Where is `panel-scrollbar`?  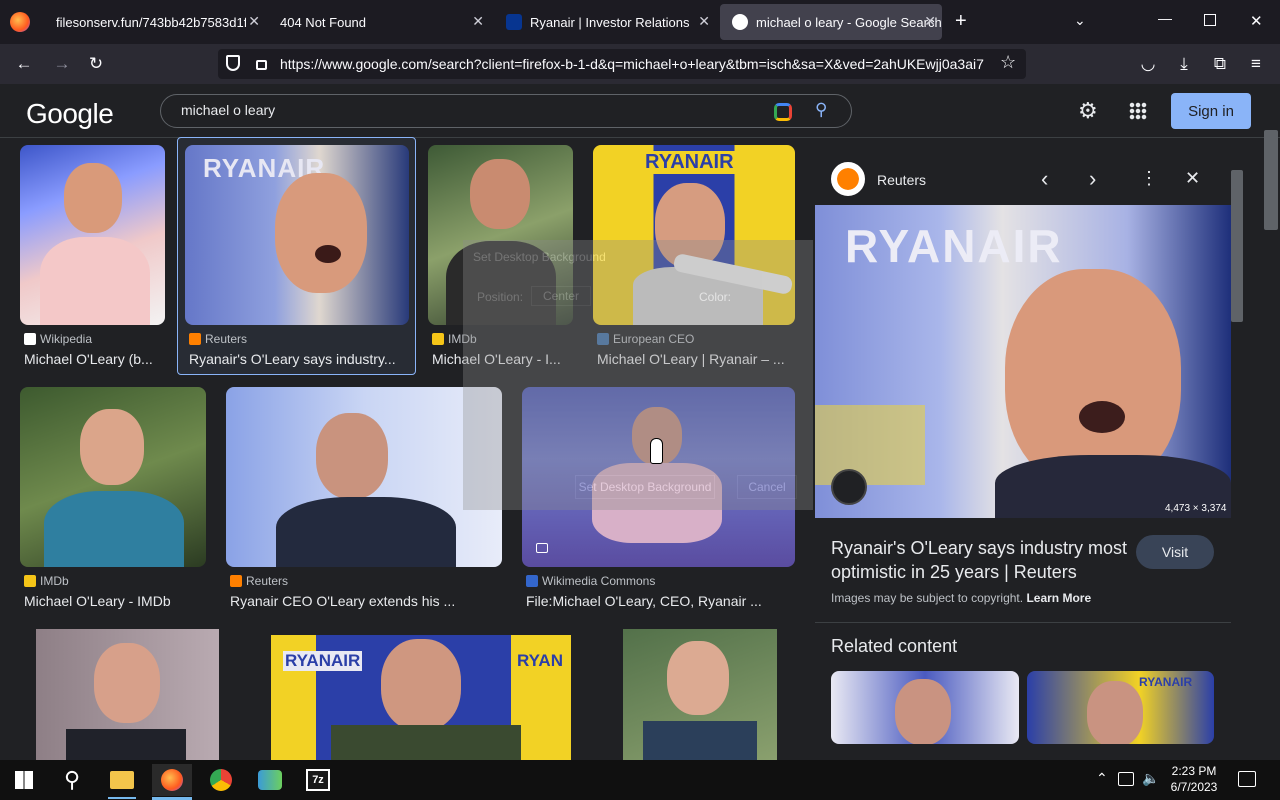
panel-scrollbar is located at coordinates (1237, 246).